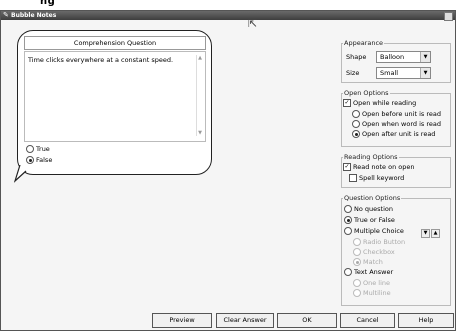 The width and height of the screenshot is (456, 331). What do you see at coordinates (182, 320) in the screenshot?
I see `preview-button: Preview` at bounding box center [182, 320].